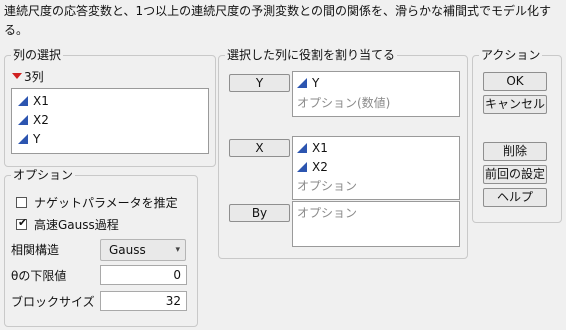 Image resolution: width=566 pixels, height=330 pixels. Describe the element at coordinates (259, 83) in the screenshot. I see `role-y-button: Y` at that location.